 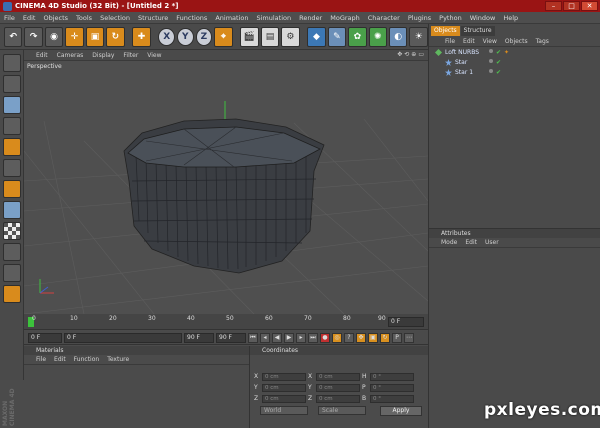 What do you see at coordinates (337, 36) in the screenshot?
I see `spline-icon: ✎` at bounding box center [337, 36].